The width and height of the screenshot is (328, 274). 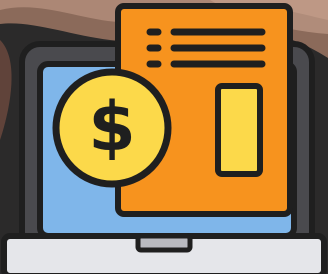 I want to click on document-total-box, so click(x=239, y=130).